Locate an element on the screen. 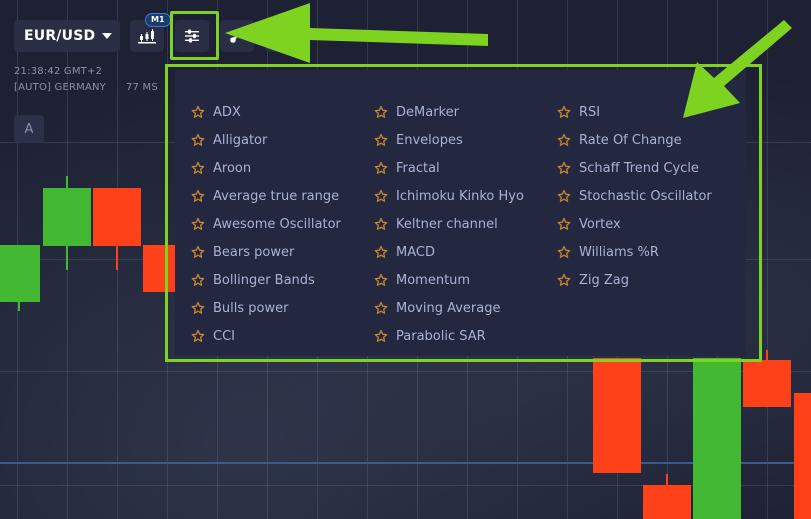 Image resolution: width=811 pixels, height=519 pixels. server-time: 21:38:42 GMT+2 is located at coordinates (58, 71).